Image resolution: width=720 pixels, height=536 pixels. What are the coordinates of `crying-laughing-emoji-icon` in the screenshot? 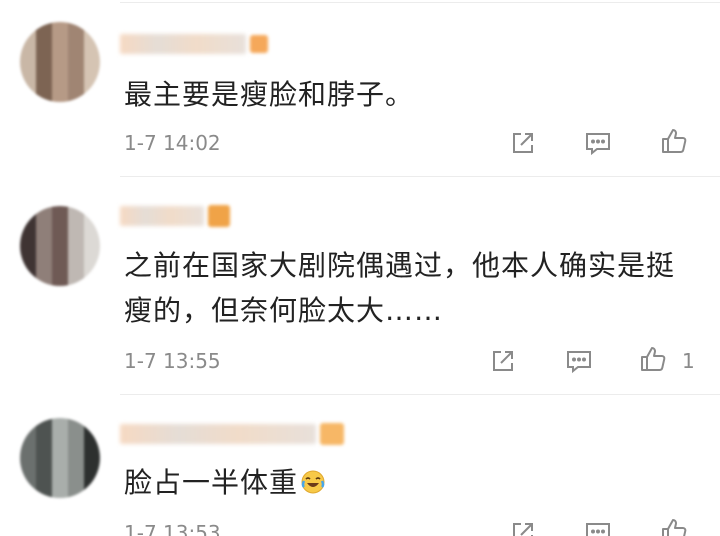 It's located at (313, 482).